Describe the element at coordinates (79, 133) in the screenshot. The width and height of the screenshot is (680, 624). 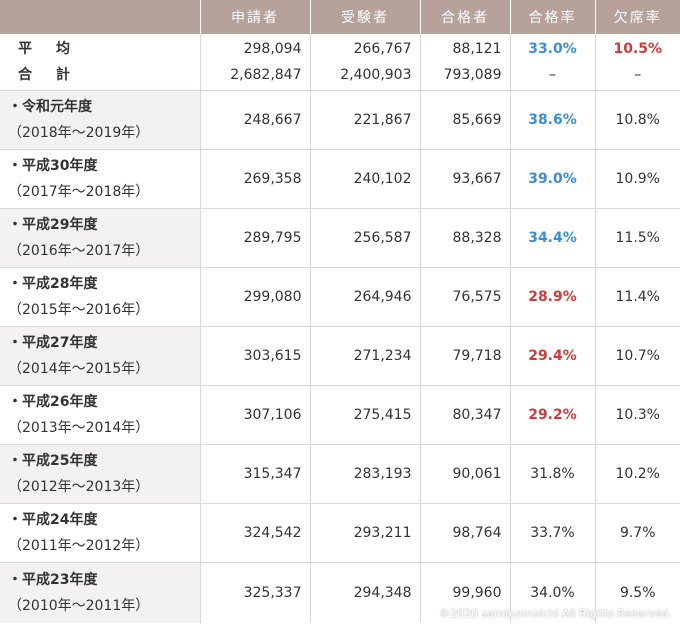
I see `fiscal-year-range: （2018年～2019年）` at that location.